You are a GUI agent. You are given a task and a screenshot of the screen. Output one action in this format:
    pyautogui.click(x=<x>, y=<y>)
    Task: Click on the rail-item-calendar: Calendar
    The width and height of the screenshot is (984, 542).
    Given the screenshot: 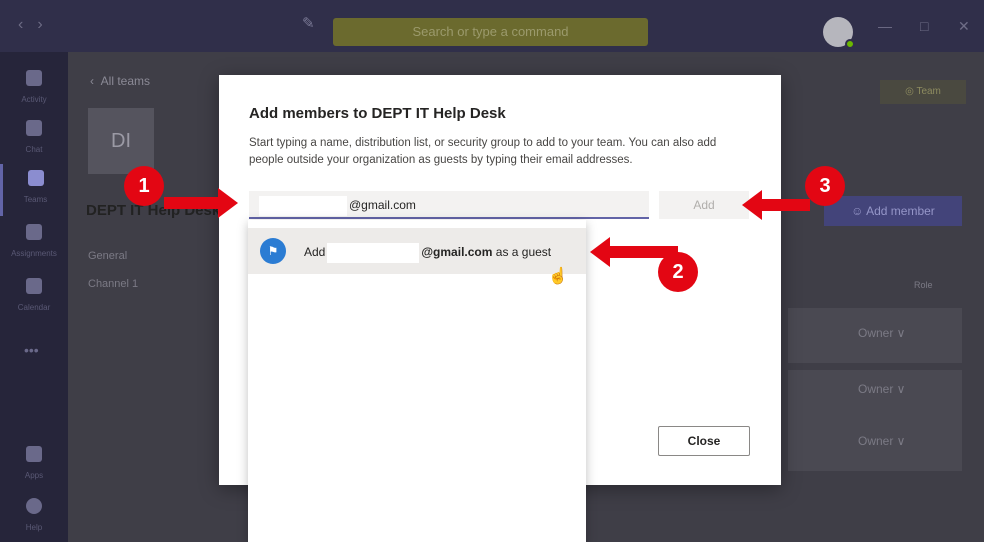 What is the action you would take?
    pyautogui.click(x=34, y=298)
    